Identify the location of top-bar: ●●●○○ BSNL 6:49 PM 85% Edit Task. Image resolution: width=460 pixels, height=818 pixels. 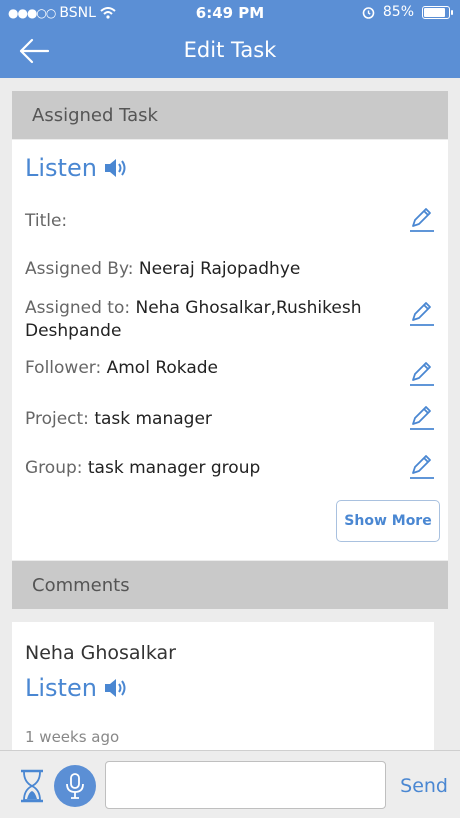
(230, 39).